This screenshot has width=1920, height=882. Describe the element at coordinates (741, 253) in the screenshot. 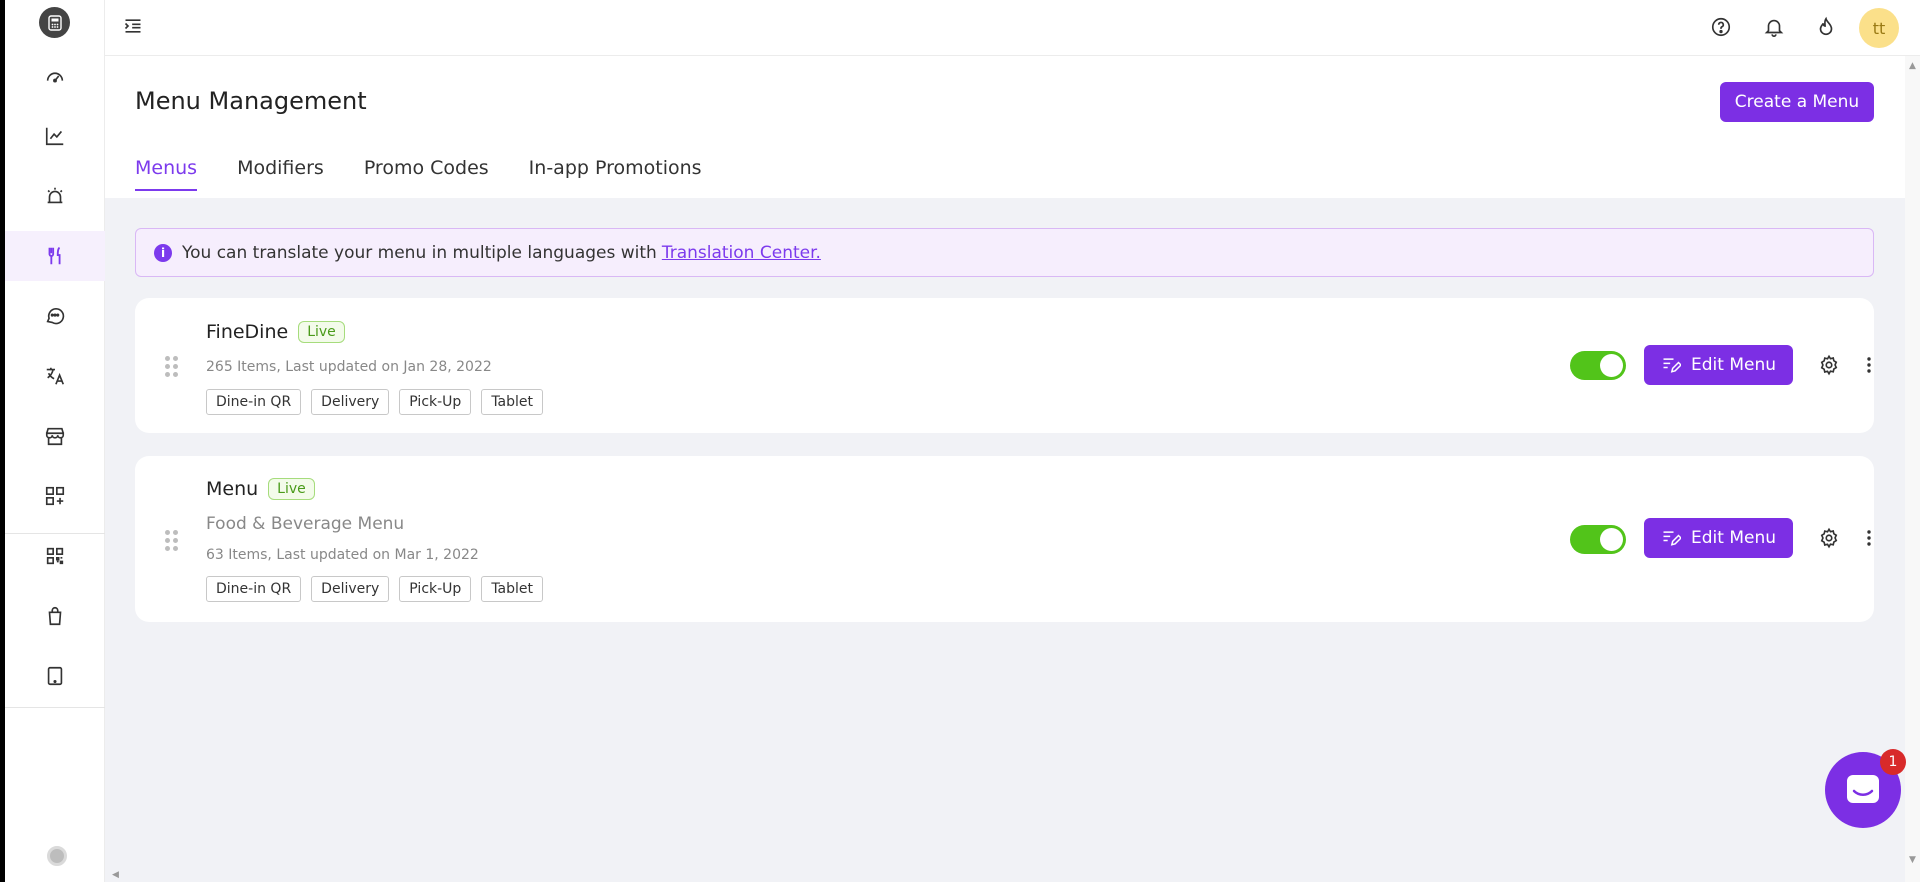

I see `translation-center-link: Translation Center.` at that location.